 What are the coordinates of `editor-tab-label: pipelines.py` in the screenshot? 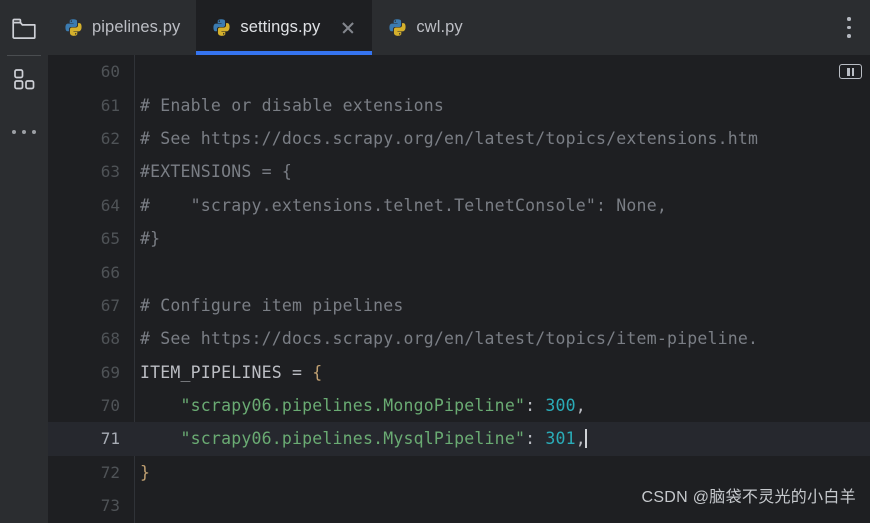 It's located at (136, 27).